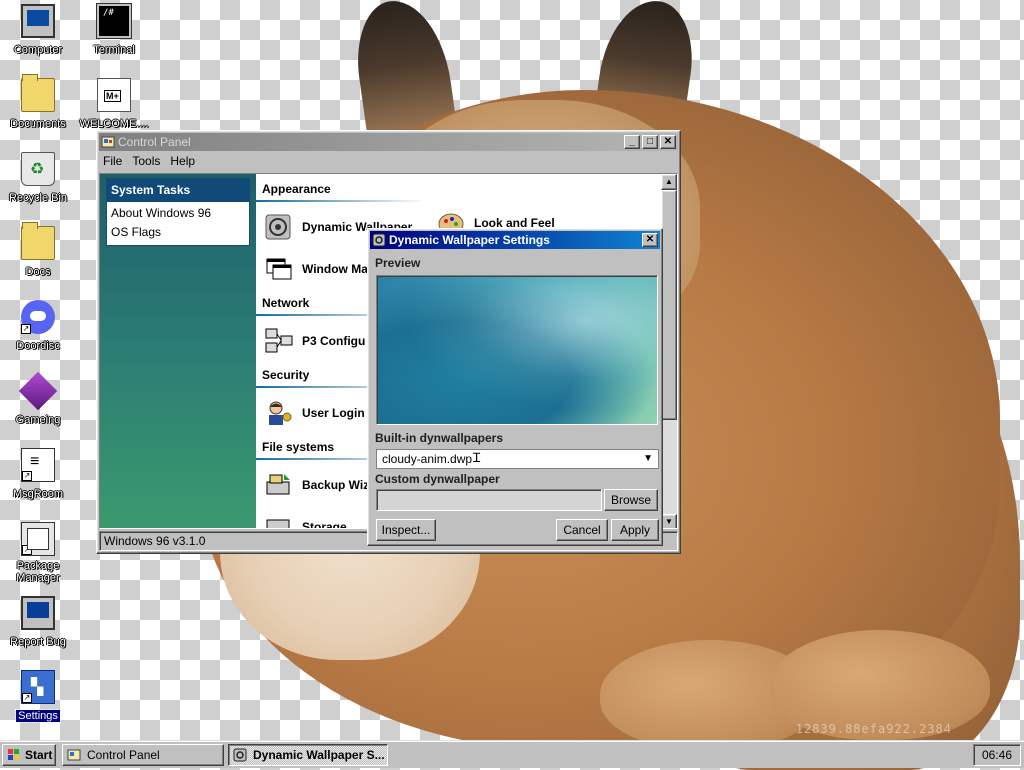  I want to click on markdown-file-icon, so click(114, 95).